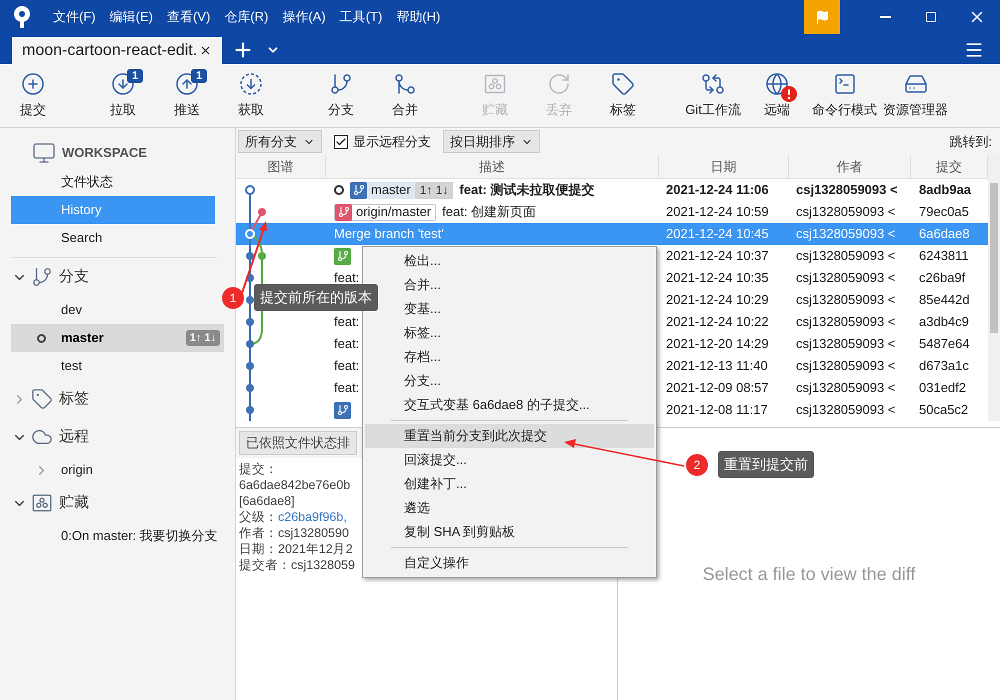 The height and width of the screenshot is (700, 1000). What do you see at coordinates (717, 256) in the screenshot?
I see `commit-date: 2021-12-24 10:37` at bounding box center [717, 256].